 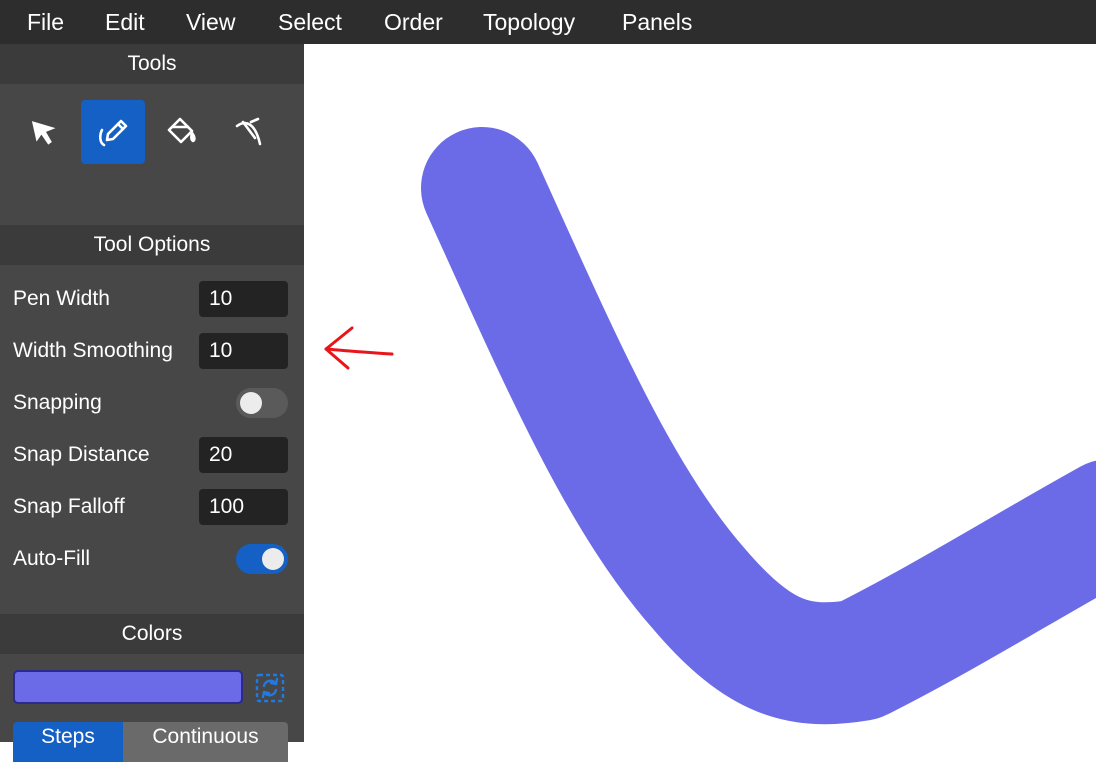 I want to click on select-tool-button, so click(x=45, y=132).